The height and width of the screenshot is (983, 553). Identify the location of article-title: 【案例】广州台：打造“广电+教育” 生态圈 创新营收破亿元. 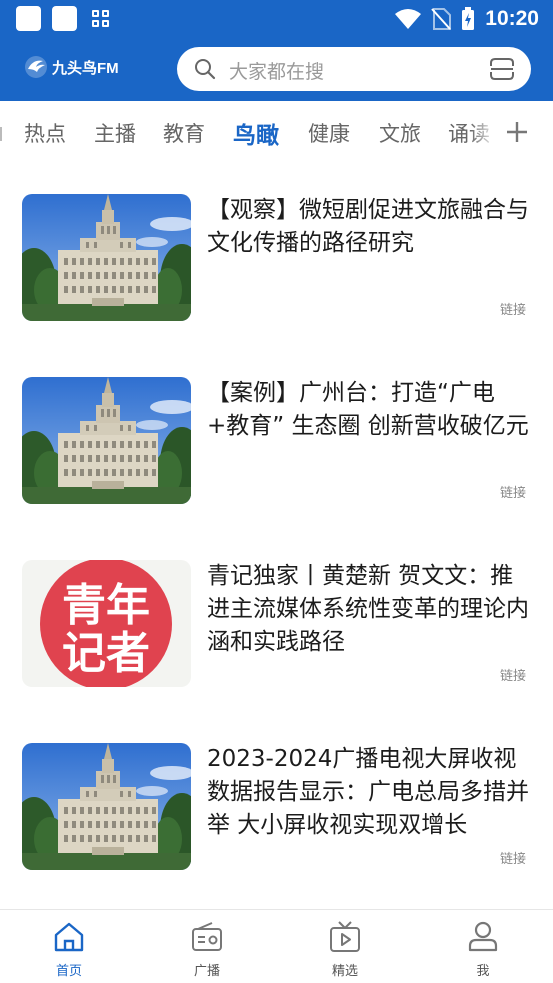
(368, 409).